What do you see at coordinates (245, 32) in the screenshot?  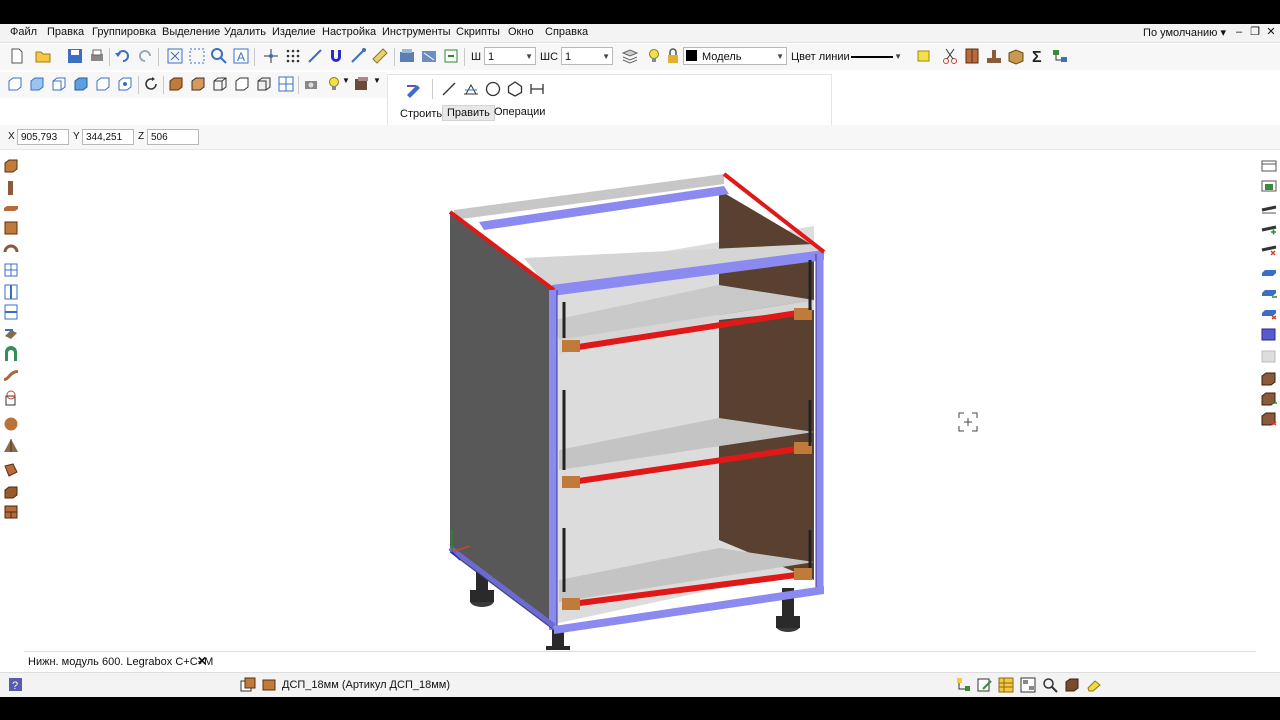 I see `menu-delete: Удалить` at bounding box center [245, 32].